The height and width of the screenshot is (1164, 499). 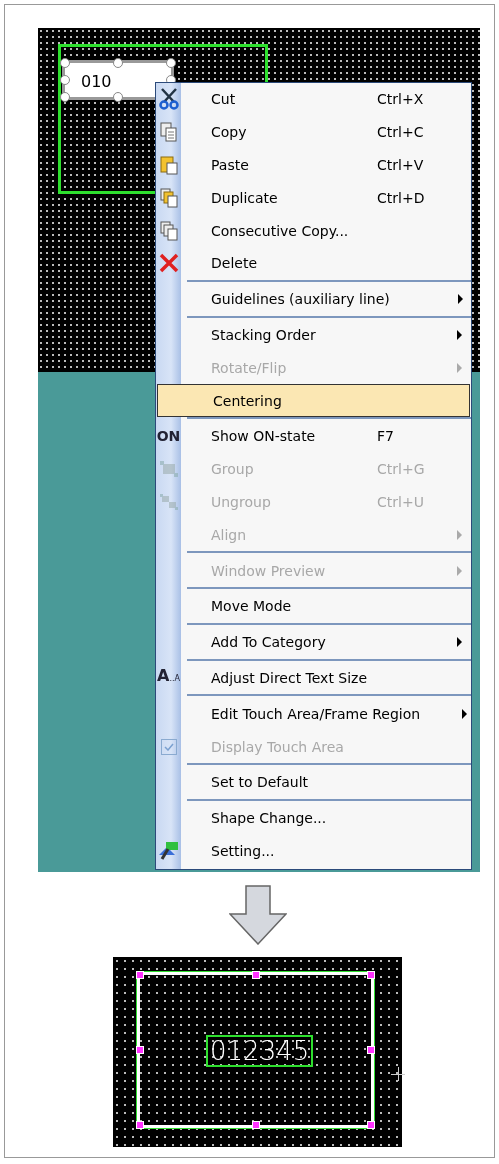 I want to click on pages-icon, so click(x=168, y=230).